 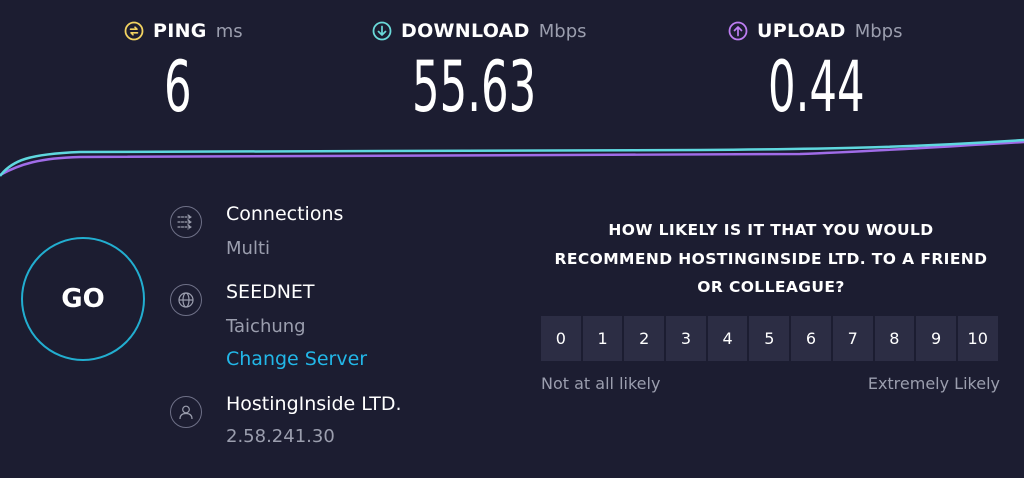 I want to click on change-server-link: Change Server, so click(x=296, y=359).